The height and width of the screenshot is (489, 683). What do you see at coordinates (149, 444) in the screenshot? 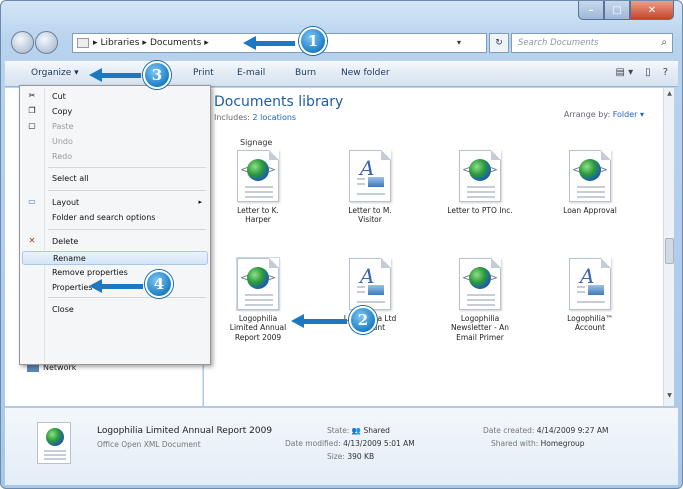
I see `details-file-type: Office Open XML Document` at bounding box center [149, 444].